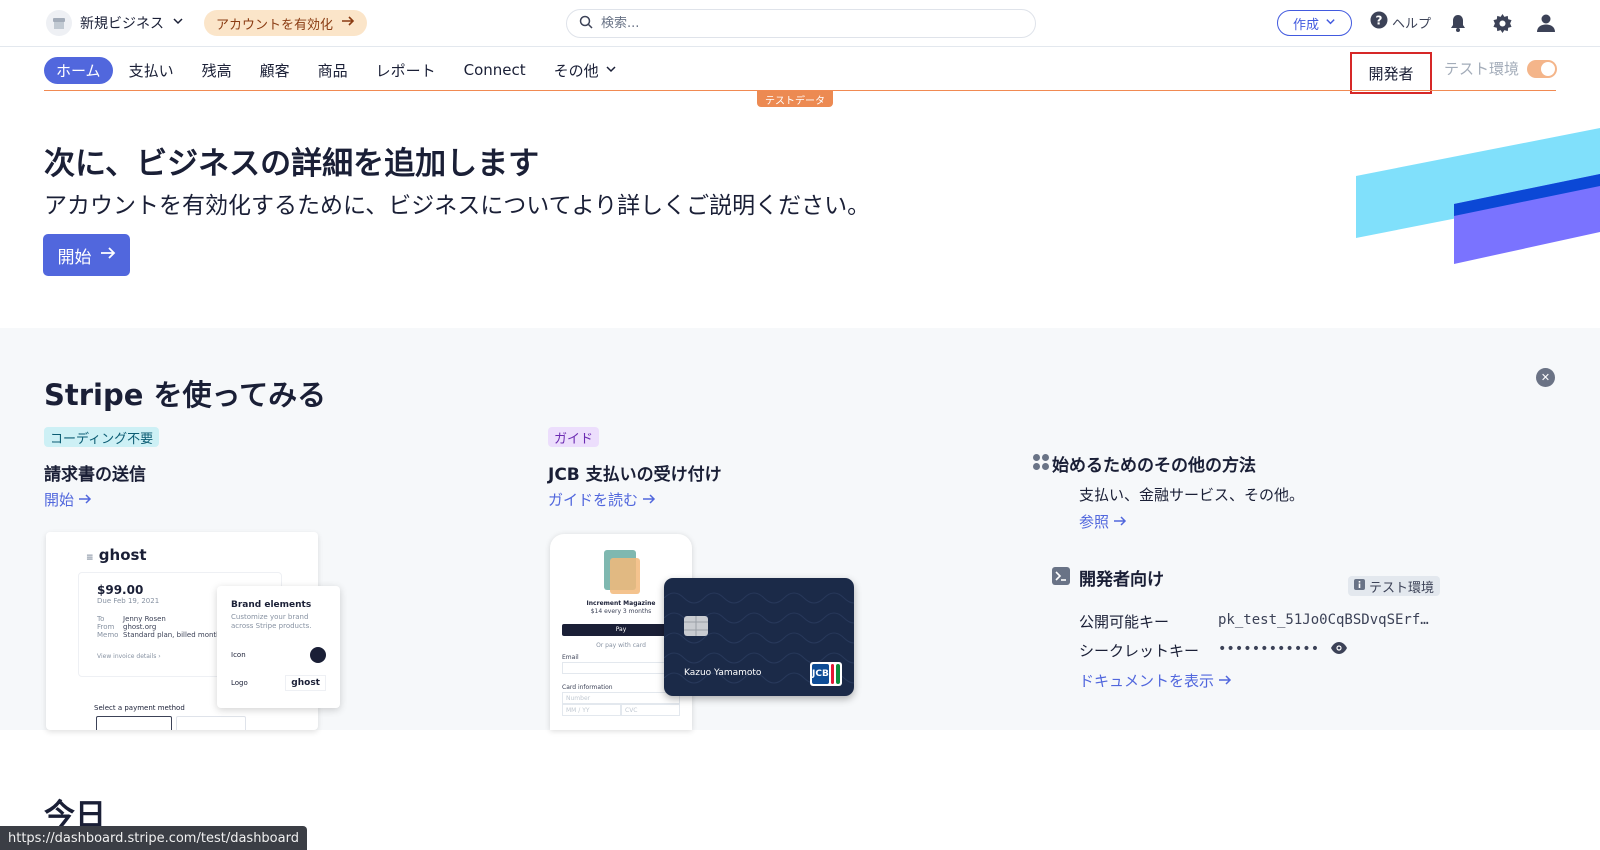 The height and width of the screenshot is (850, 1600). I want to click on developers-label: 開発者, so click(1391, 73).